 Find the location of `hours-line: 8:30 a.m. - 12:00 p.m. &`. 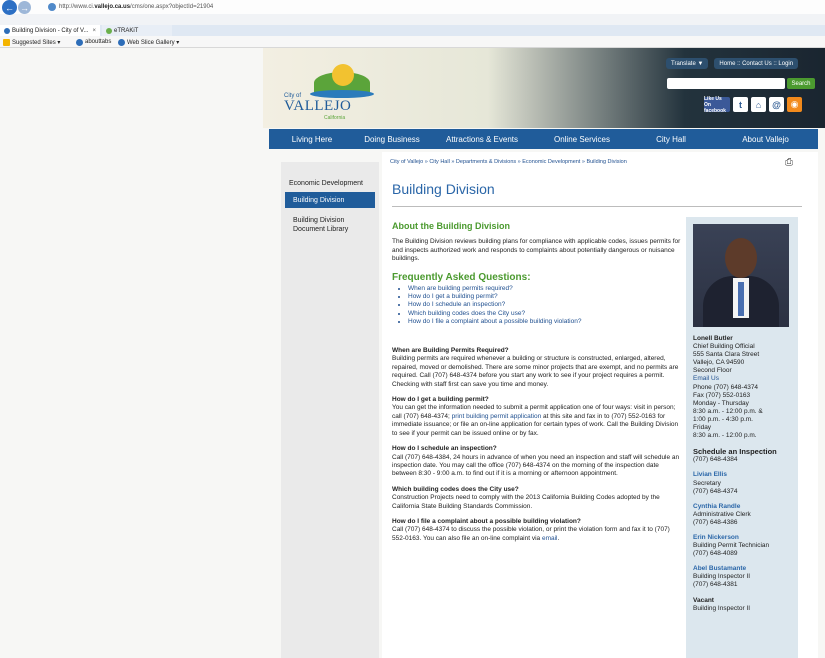

hours-line: 8:30 a.m. - 12:00 p.m. & is located at coordinates (728, 411).